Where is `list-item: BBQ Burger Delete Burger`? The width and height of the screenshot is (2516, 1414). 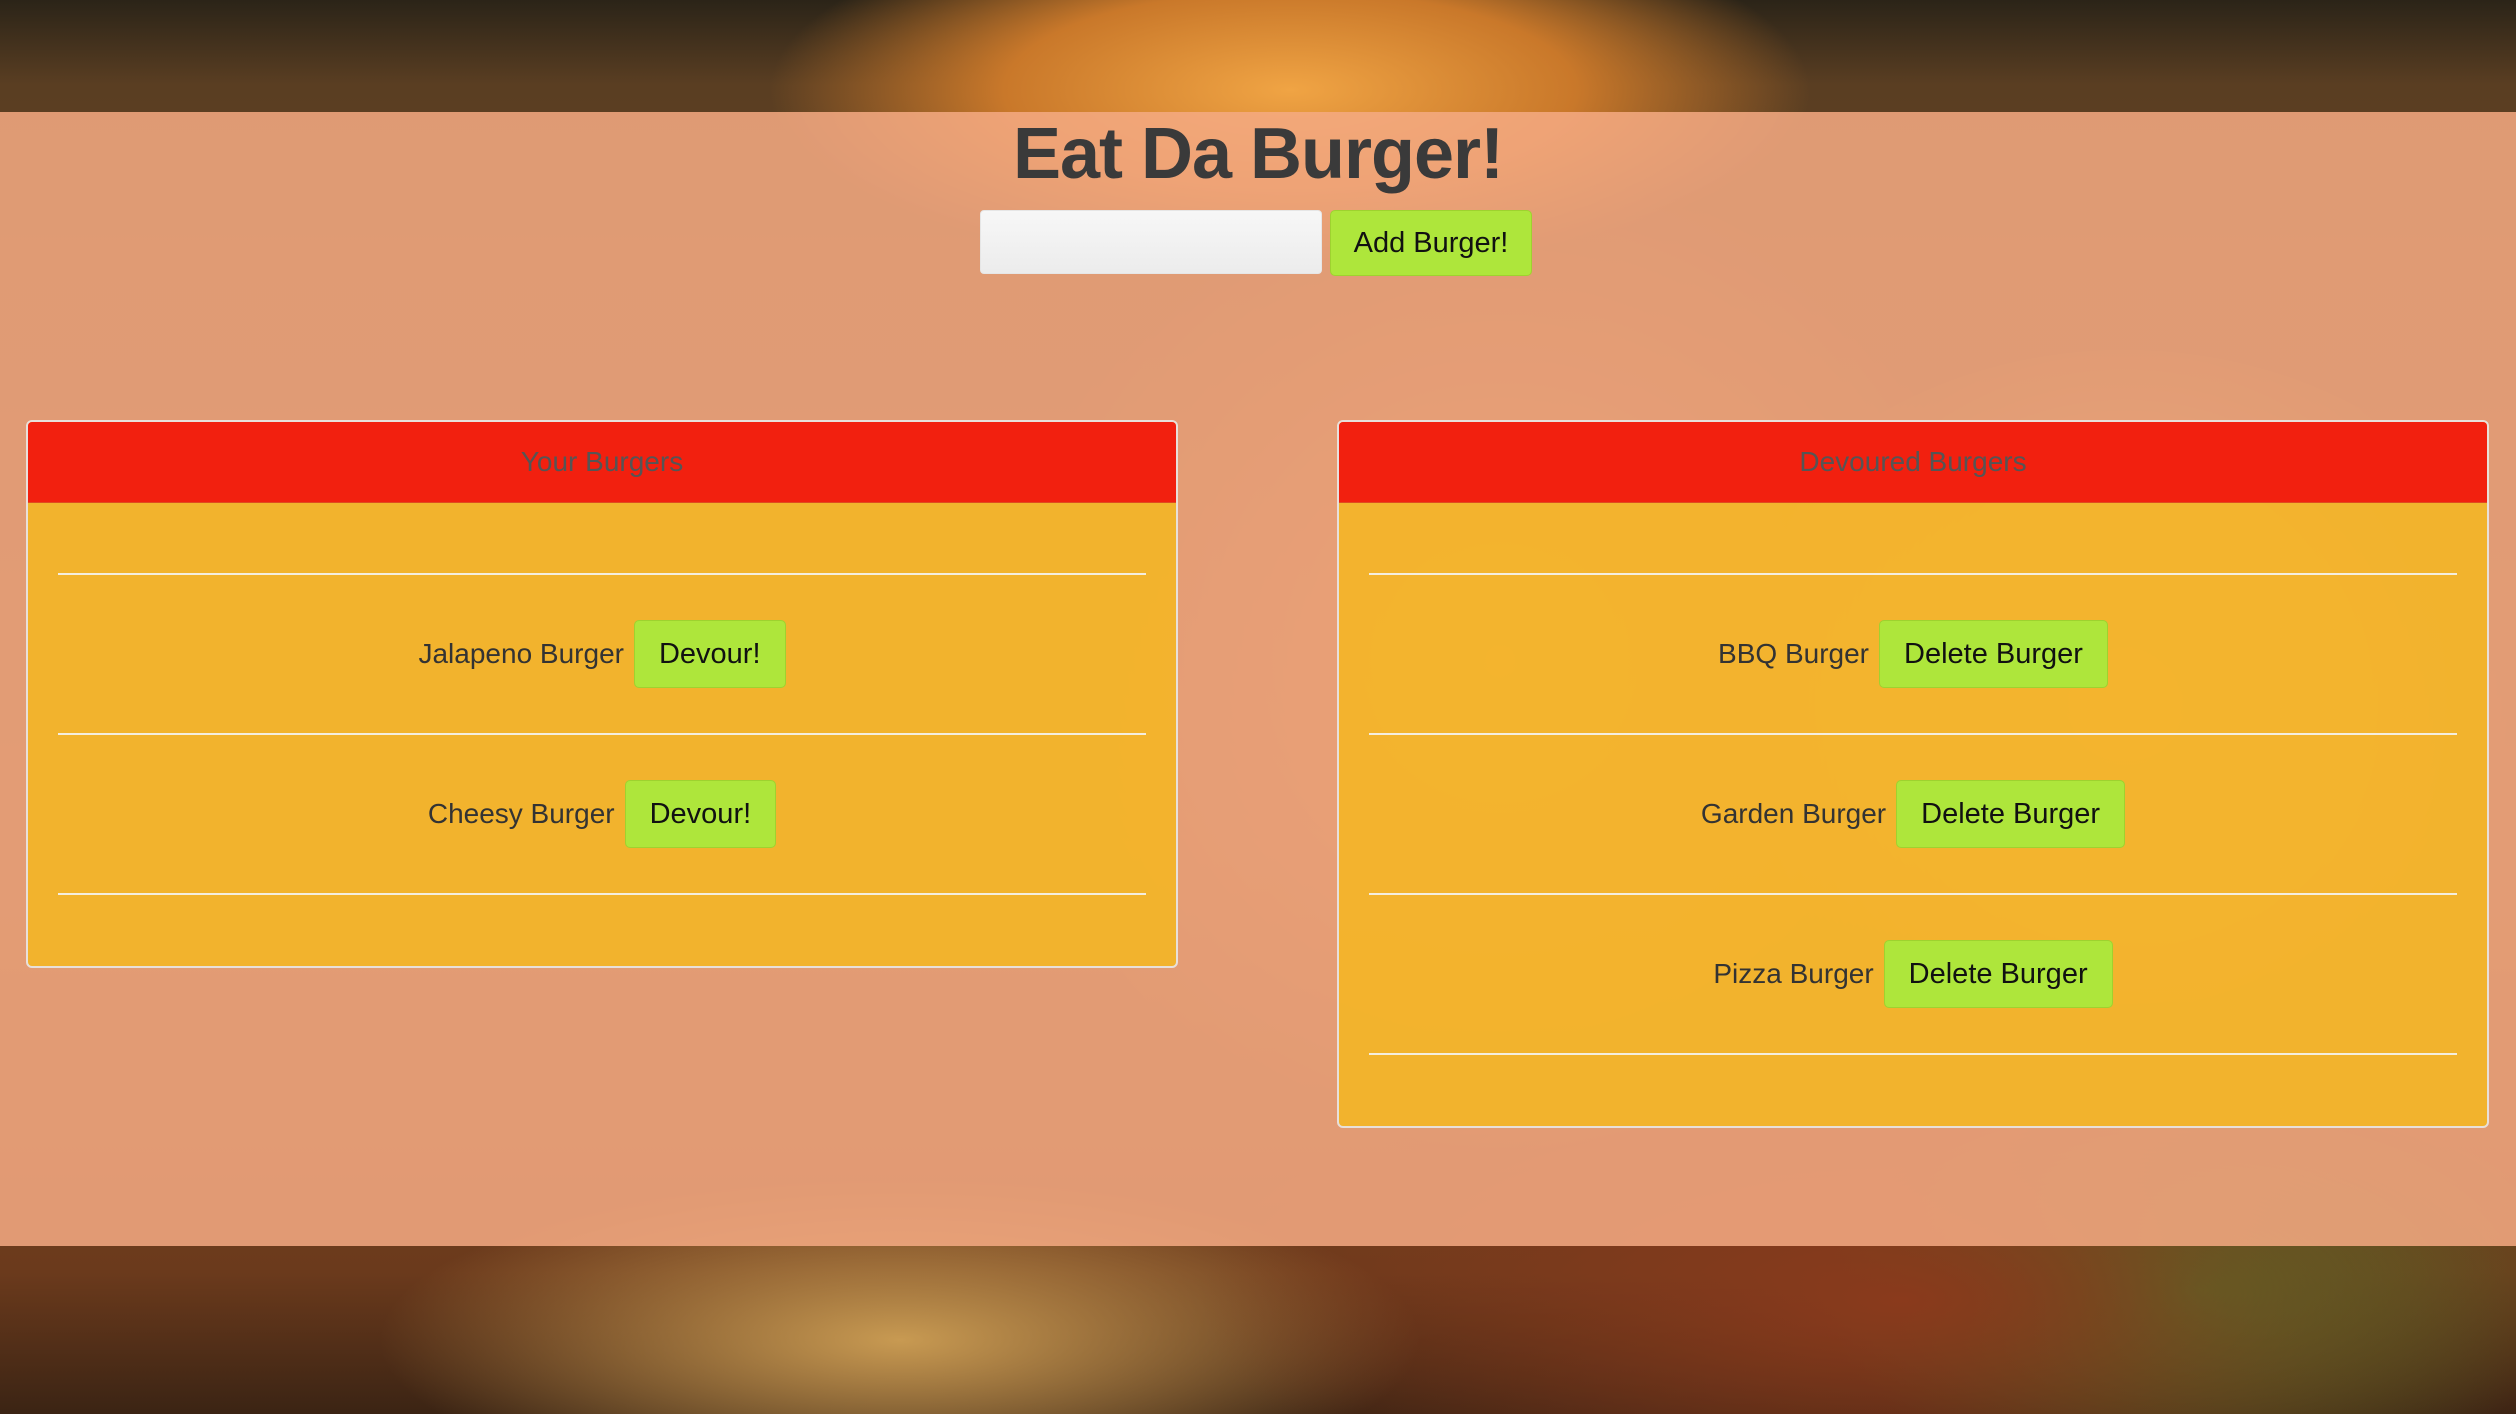
list-item: BBQ Burger Delete Burger is located at coordinates (1913, 655).